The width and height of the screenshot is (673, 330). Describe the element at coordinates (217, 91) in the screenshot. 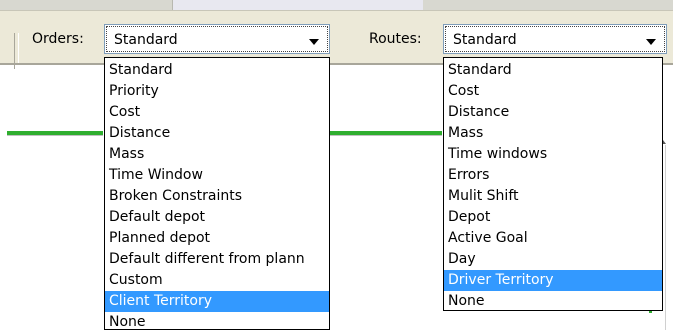

I see `orders-option: Priority` at that location.